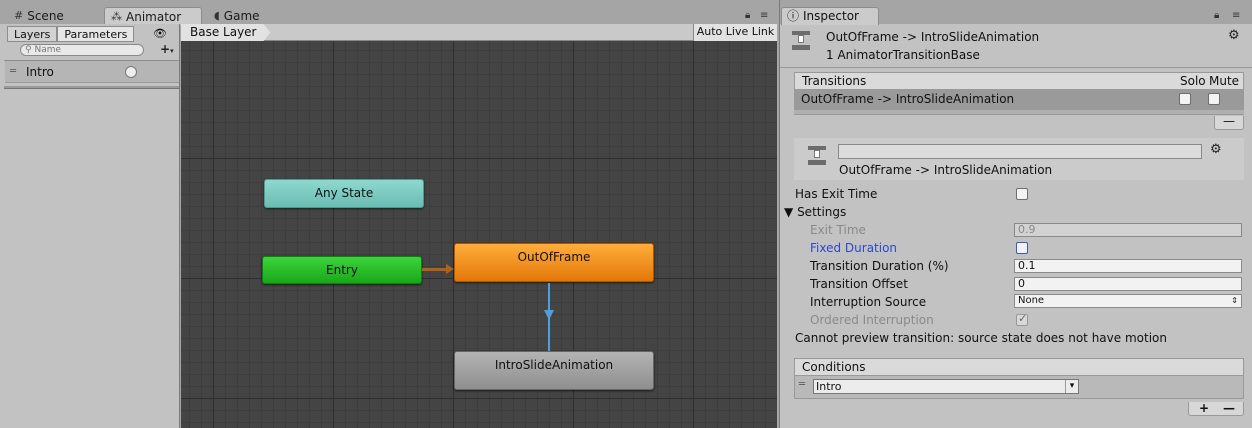 The height and width of the screenshot is (428, 1252). Describe the element at coordinates (946, 170) in the screenshot. I see `transition-name-label: OutOfFrame -> IntroSlideAnimation` at that location.